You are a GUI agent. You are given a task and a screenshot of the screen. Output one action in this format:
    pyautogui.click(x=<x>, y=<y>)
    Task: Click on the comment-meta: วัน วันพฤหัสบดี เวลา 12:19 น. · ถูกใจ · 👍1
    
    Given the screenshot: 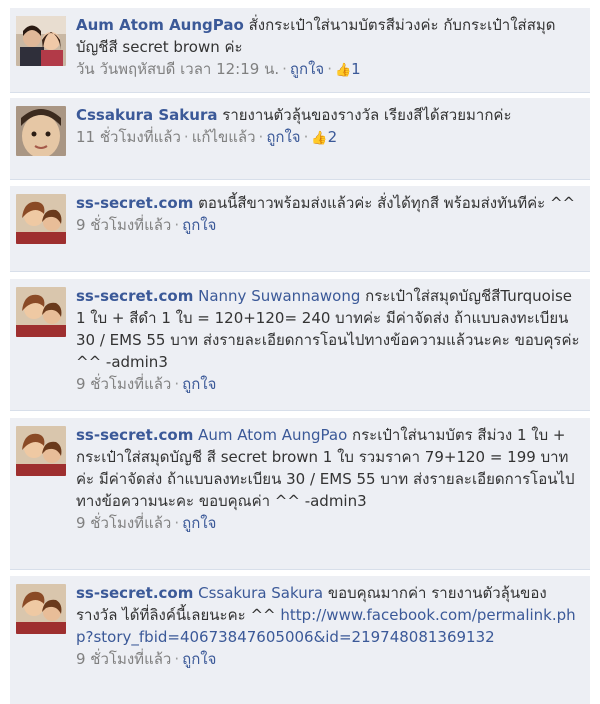 What is the action you would take?
    pyautogui.click(x=328, y=70)
    